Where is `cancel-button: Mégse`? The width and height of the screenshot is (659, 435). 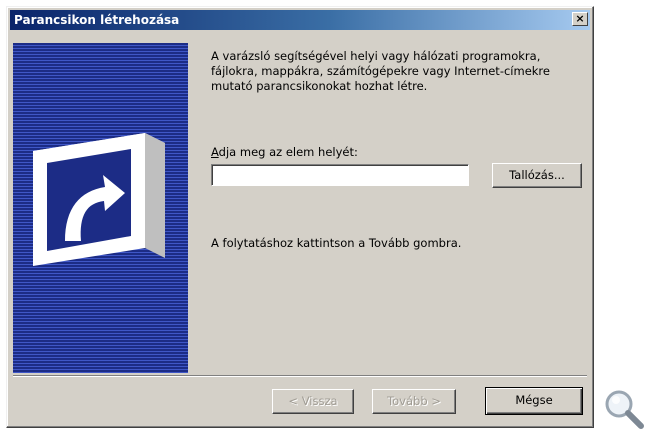 cancel-button: Mégse is located at coordinates (534, 401).